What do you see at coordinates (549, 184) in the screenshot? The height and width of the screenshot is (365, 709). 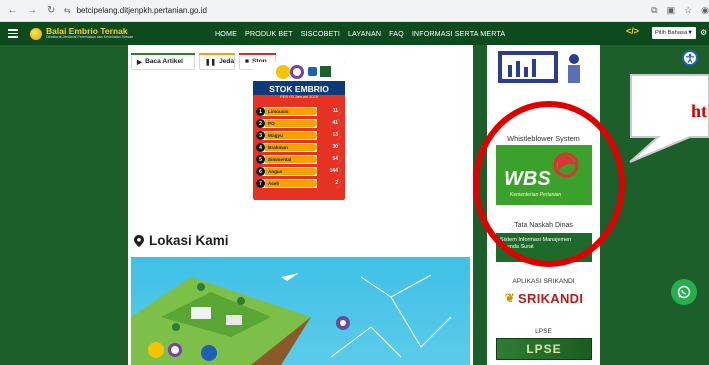 I see `highlight-circle` at bounding box center [549, 184].